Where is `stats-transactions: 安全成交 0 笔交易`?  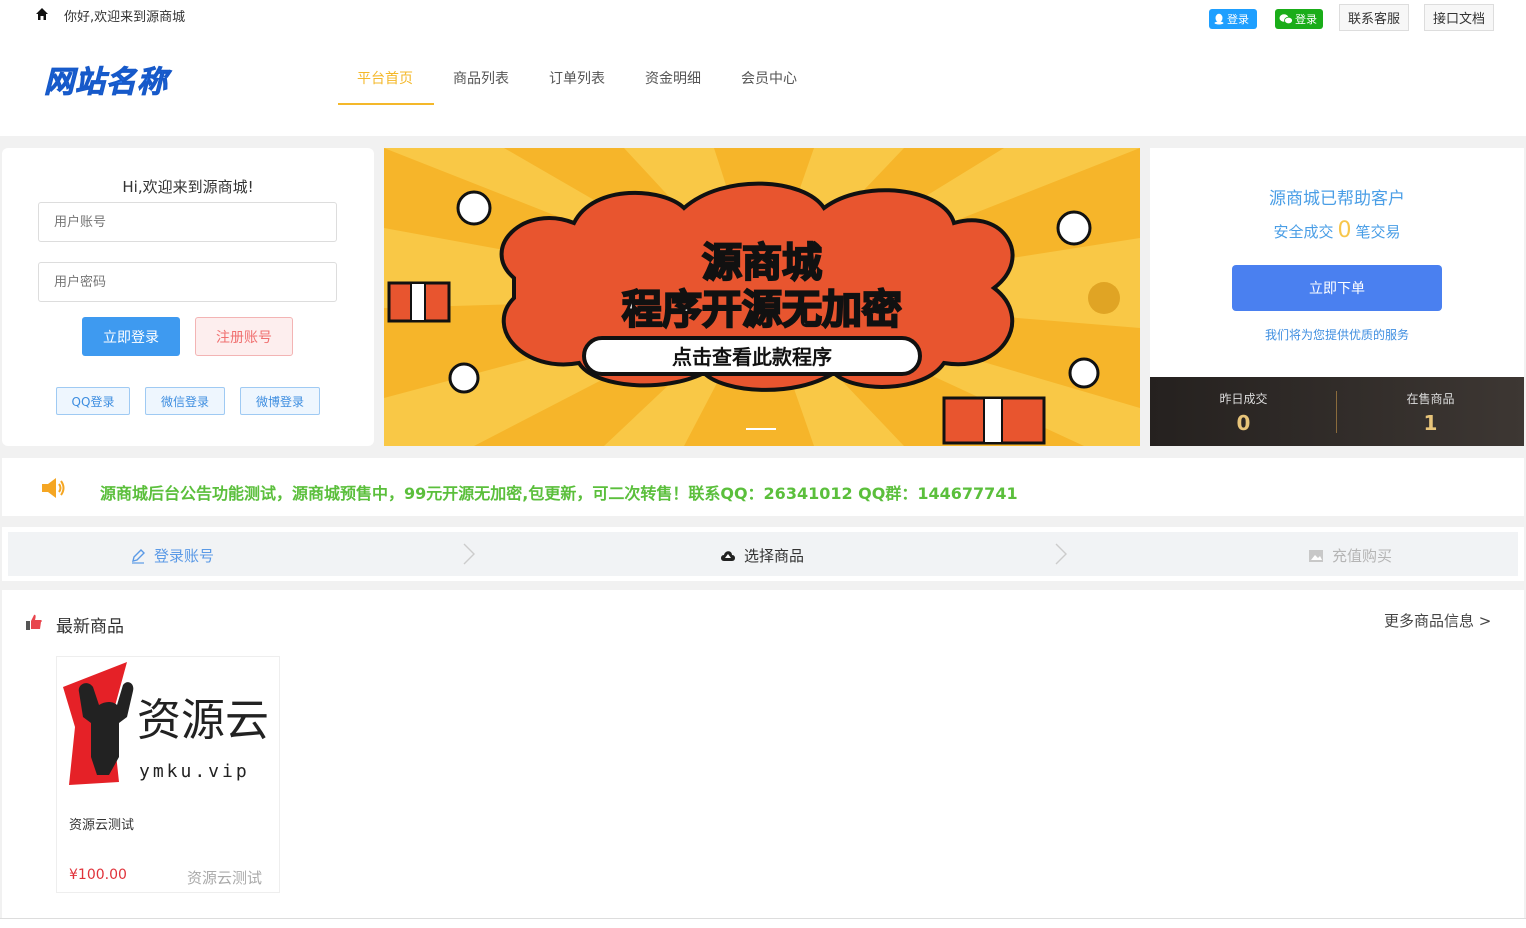
stats-transactions: 安全成交 0 笔交易 is located at coordinates (1337, 230).